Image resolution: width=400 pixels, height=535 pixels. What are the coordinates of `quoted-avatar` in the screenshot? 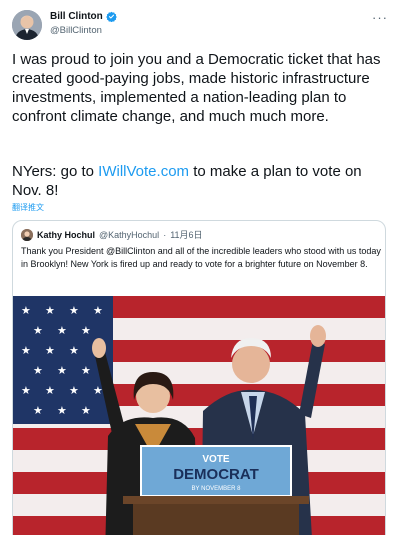 It's located at (27, 234).